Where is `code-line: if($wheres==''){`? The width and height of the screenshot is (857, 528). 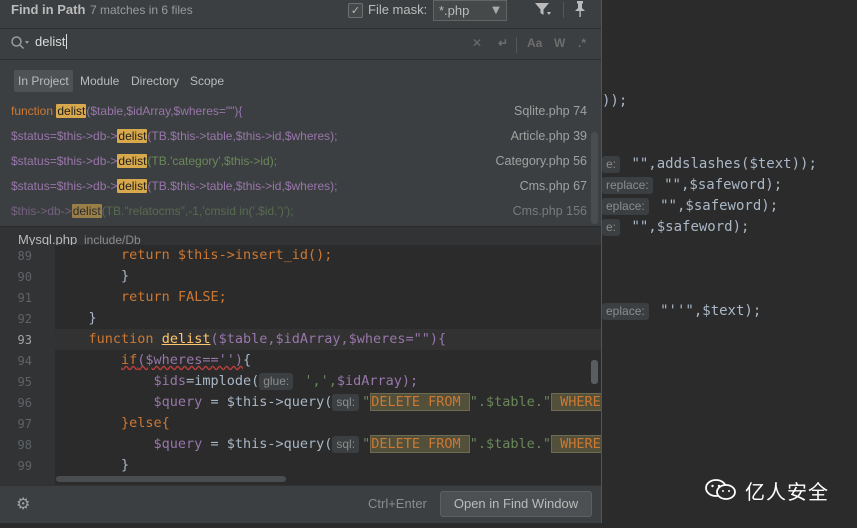 code-line: if($wheres==''){ is located at coordinates (186, 360).